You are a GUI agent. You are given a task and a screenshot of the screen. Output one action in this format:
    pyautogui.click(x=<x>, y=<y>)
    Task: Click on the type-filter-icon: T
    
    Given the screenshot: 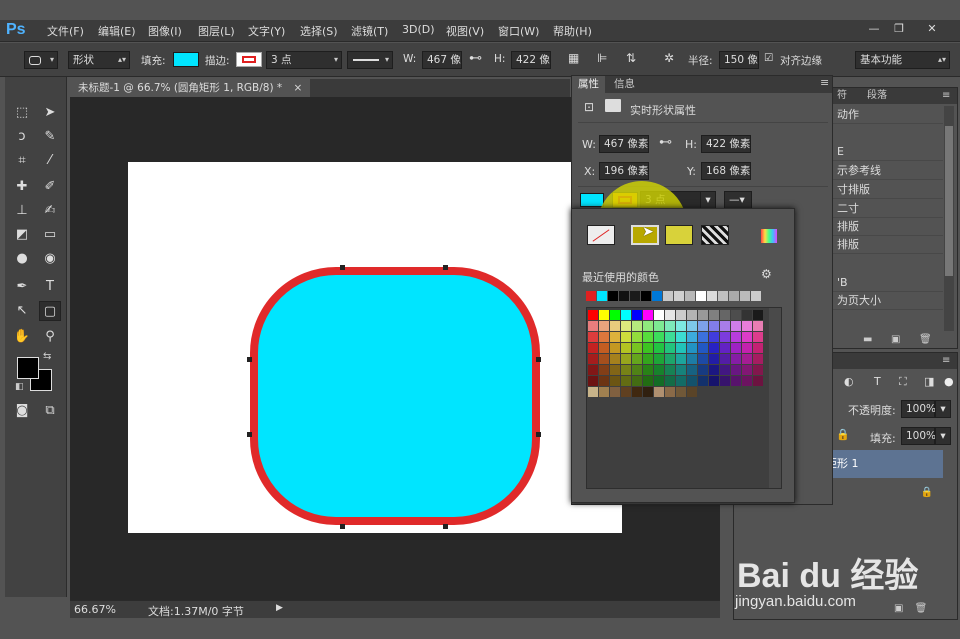 What is the action you would take?
    pyautogui.click(x=877, y=381)
    